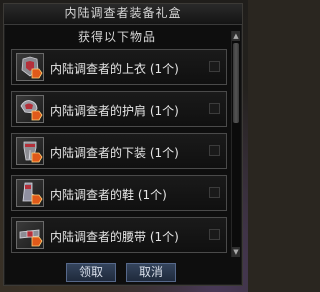 The width and height of the screenshot is (320, 292). What do you see at coordinates (123, 14) in the screenshot?
I see `dialog-title: 内陆调查者装备礼盒` at bounding box center [123, 14].